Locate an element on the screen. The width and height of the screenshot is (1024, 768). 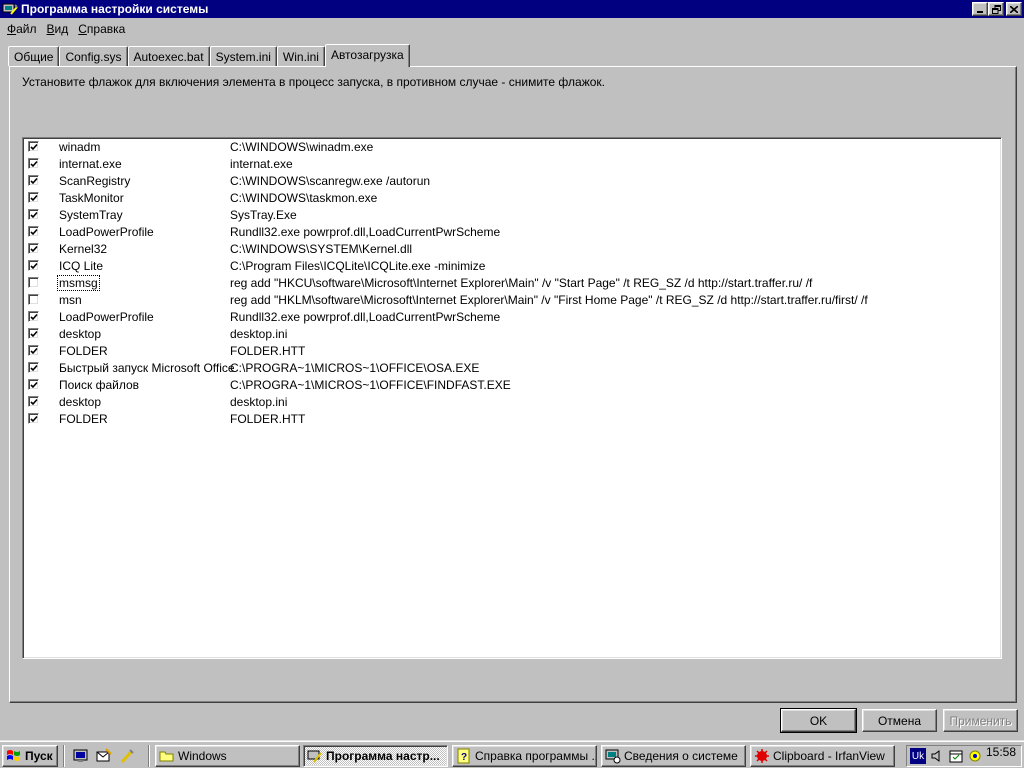
startup-item-command: SysTray.Exe is located at coordinates (263, 215).